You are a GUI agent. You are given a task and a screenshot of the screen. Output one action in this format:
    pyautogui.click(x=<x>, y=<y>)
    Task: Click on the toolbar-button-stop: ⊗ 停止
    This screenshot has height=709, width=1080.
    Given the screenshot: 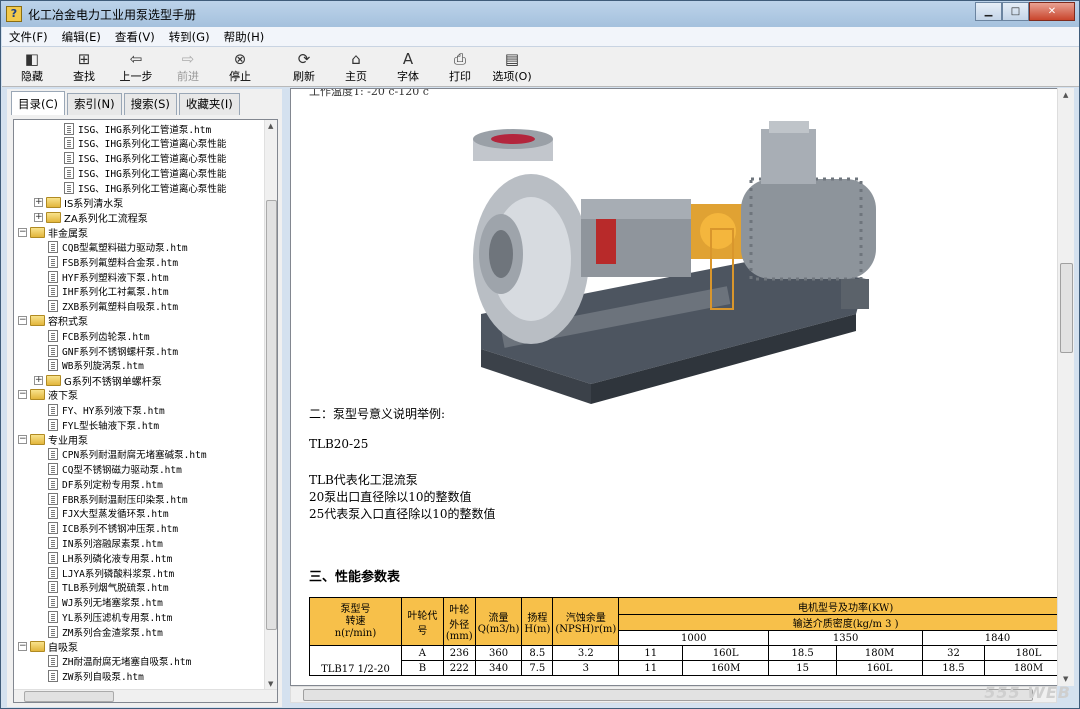 What is the action you would take?
    pyautogui.click(x=240, y=67)
    